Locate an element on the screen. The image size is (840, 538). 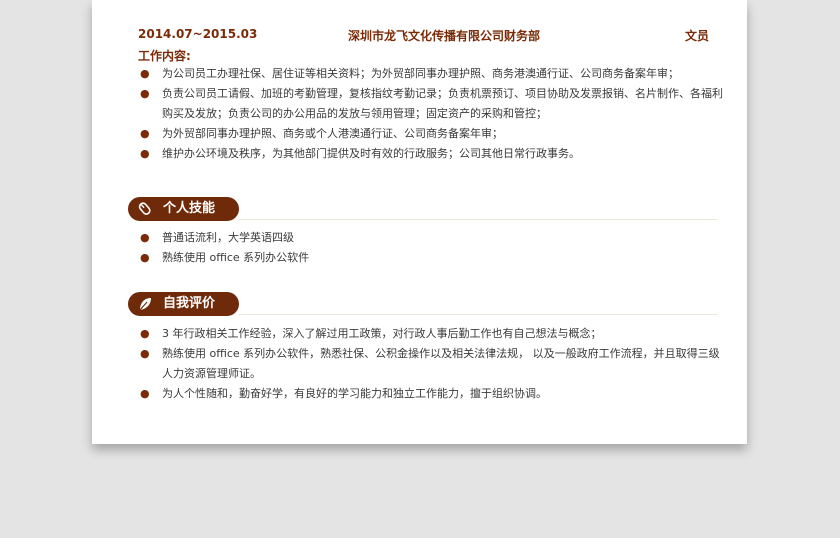
skills-title-badge: 个人技能 is located at coordinates (183, 209).